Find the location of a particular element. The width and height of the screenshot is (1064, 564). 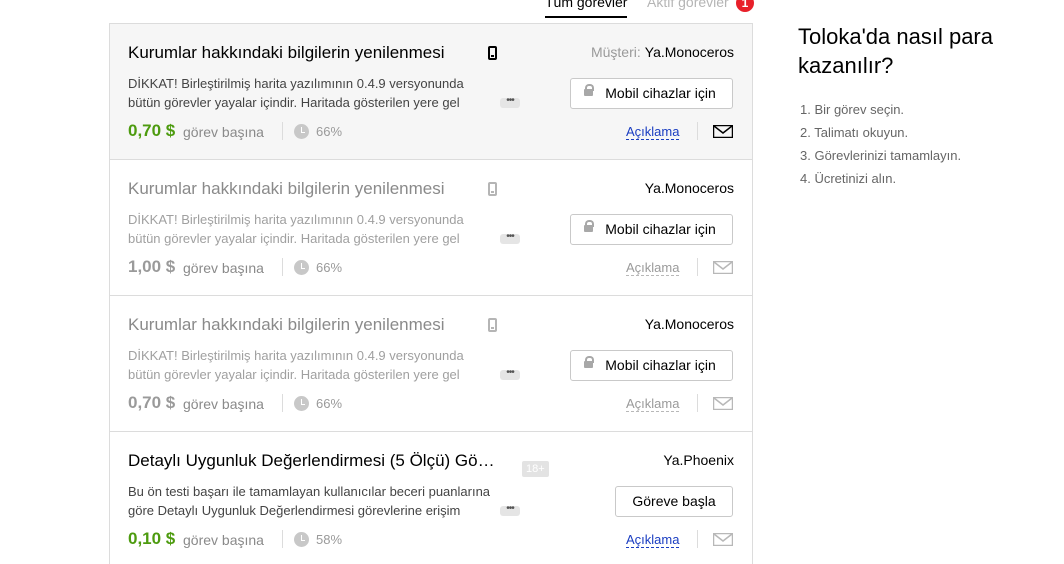

step-item: 3. Görevlerinizi tamamlayın. is located at coordinates (881, 155).